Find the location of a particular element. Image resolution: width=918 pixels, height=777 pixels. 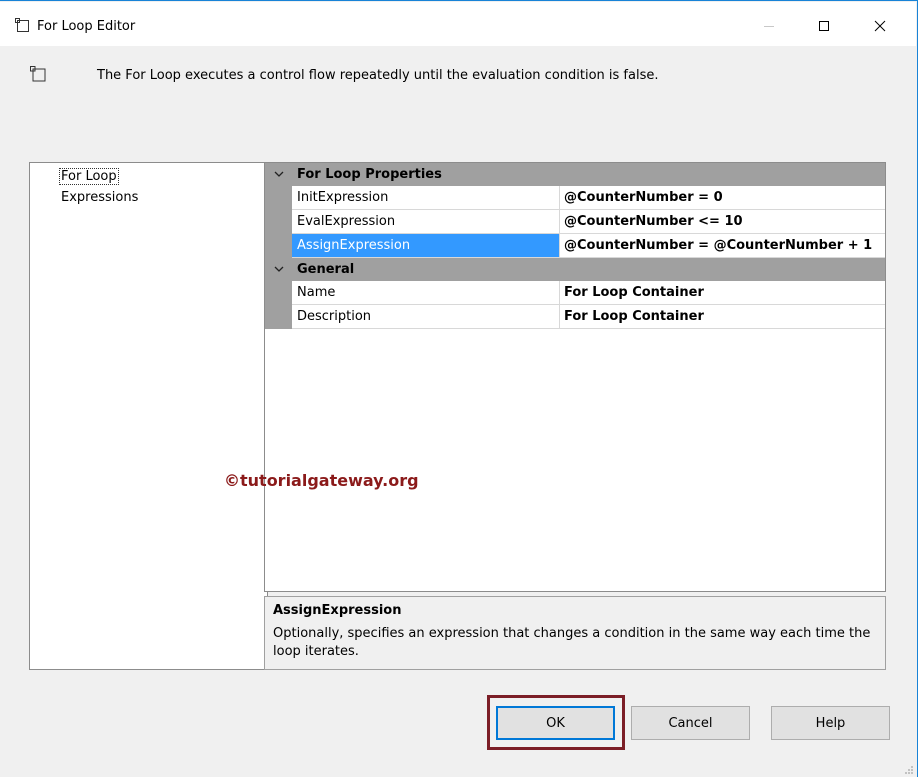

property-name: EvalExpression is located at coordinates (426, 221).